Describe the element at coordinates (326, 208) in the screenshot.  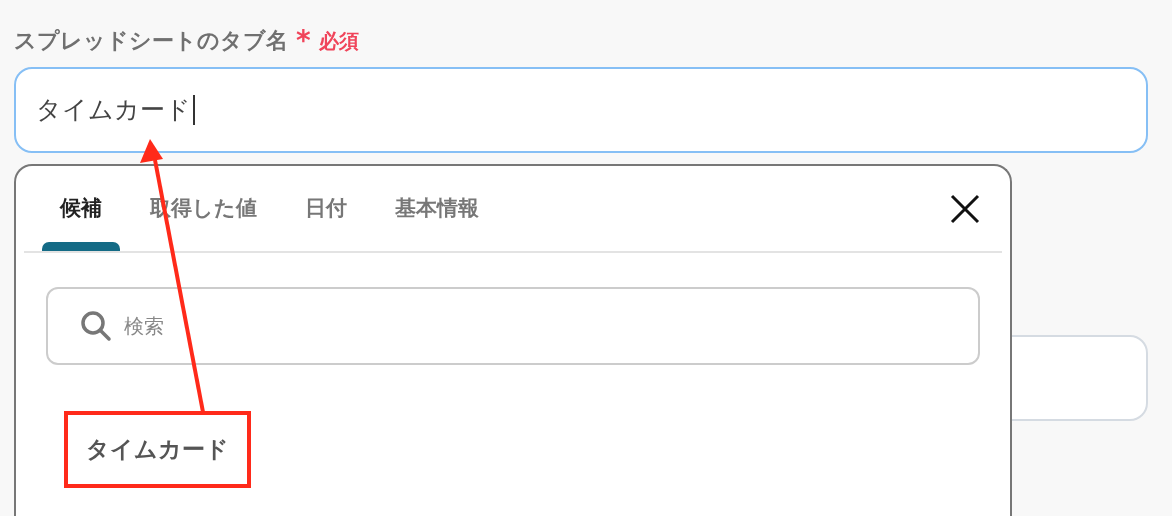
I see `tab: 日付` at that location.